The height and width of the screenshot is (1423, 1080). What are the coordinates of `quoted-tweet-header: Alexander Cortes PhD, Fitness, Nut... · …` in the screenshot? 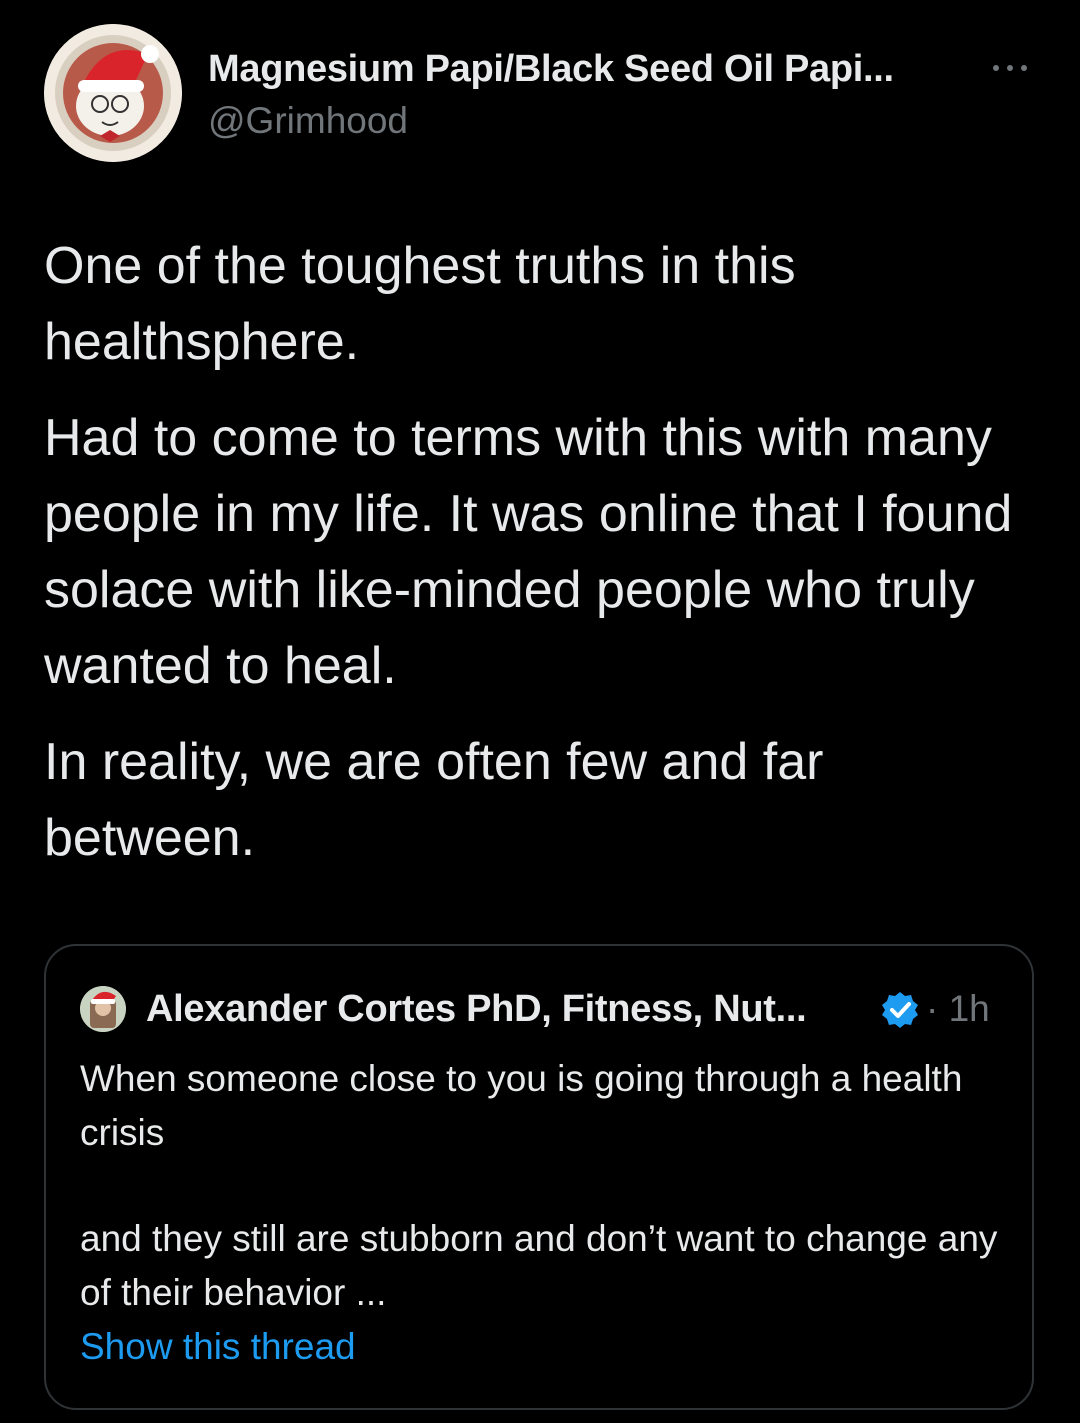 It's located at (550, 1009).